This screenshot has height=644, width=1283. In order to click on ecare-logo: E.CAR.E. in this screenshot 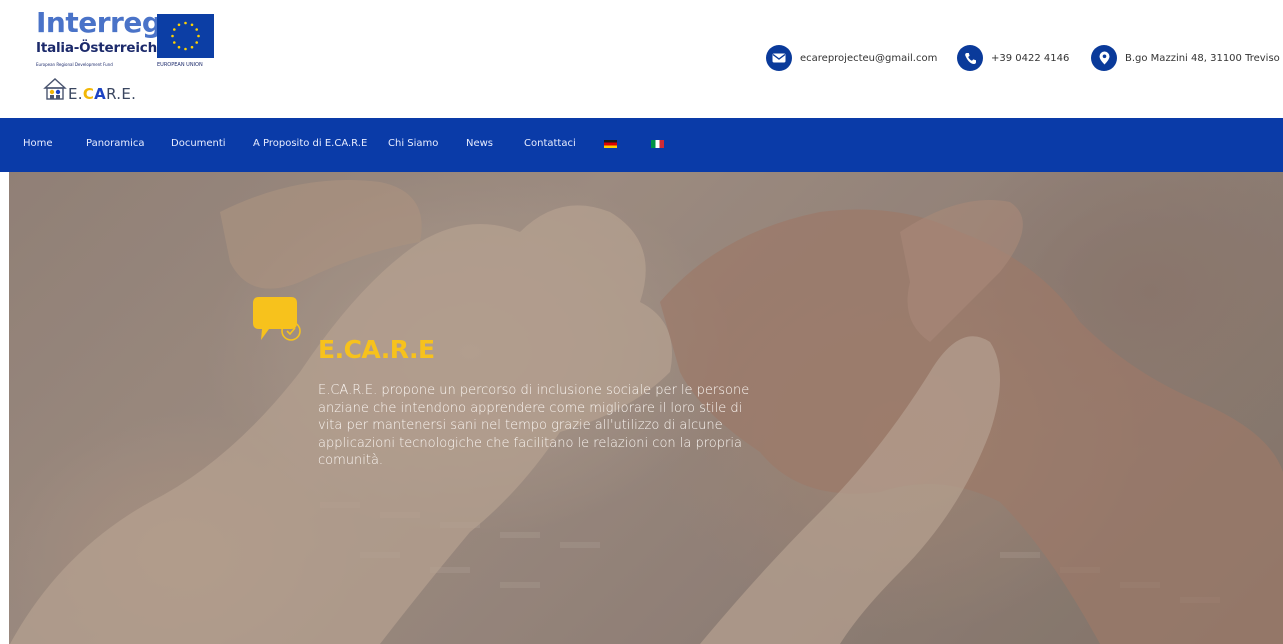, I will do `click(102, 91)`.